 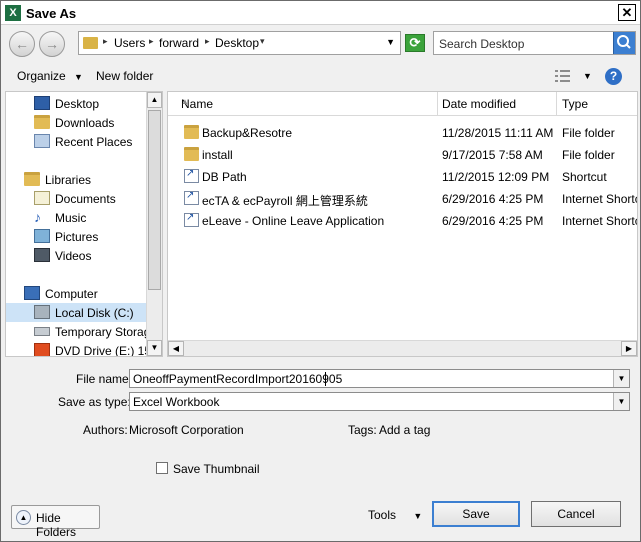 What do you see at coordinates (176, 348) in the screenshot?
I see `scroll-left-arrow-icon: ◀` at bounding box center [176, 348].